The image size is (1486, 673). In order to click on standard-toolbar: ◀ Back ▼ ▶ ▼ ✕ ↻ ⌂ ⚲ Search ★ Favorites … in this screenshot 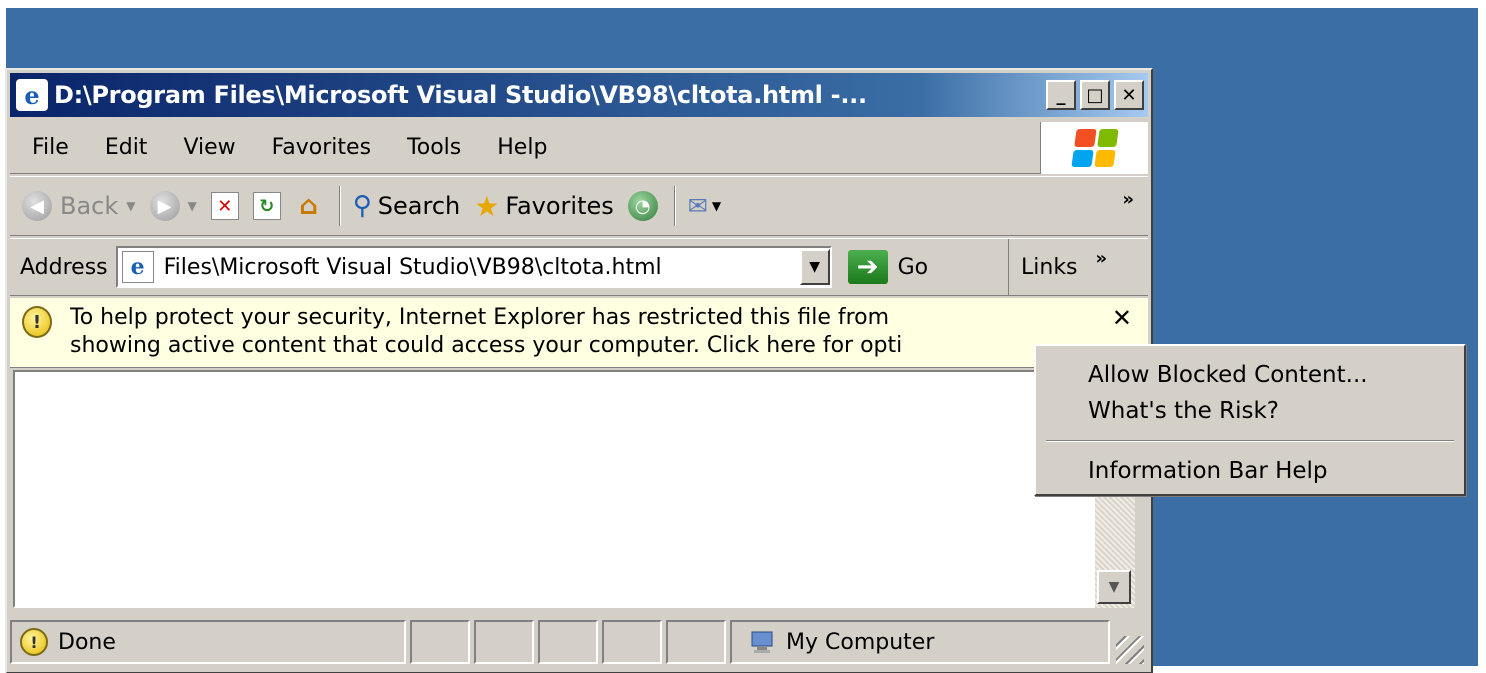, I will do `click(579, 206)`.